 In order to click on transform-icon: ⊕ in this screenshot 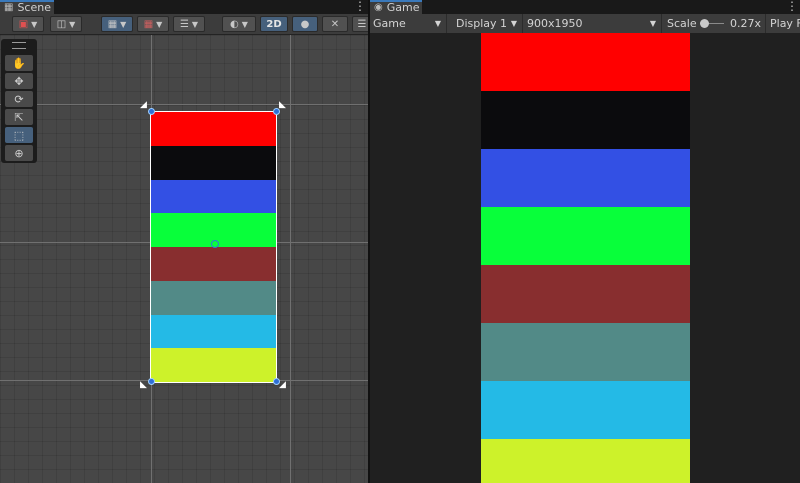, I will do `click(19, 153)`.